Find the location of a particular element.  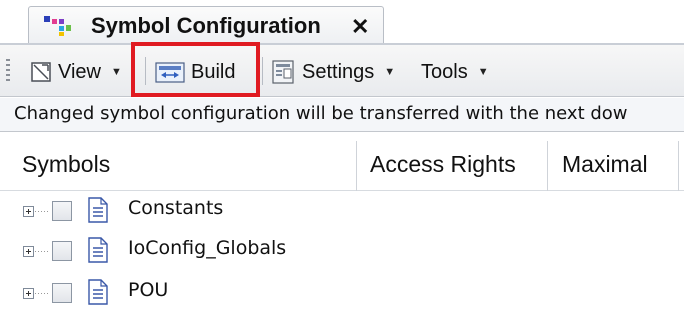

close-icon: ✕ is located at coordinates (360, 27).